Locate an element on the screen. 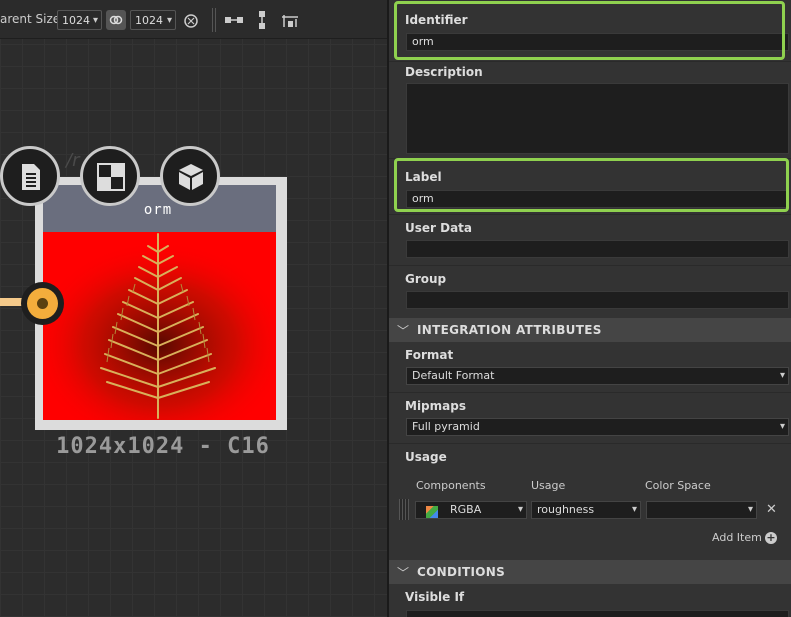 Image resolution: width=791 pixels, height=617 pixels. height-combo: 1024 ▾ is located at coordinates (153, 20).